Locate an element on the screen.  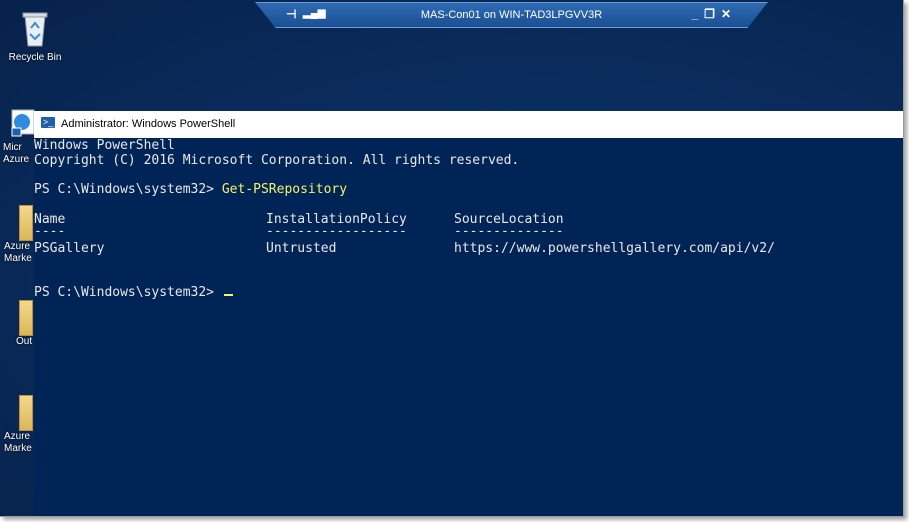
prompt-line-2: PS C:\Windows\system32> is located at coordinates (133, 292).